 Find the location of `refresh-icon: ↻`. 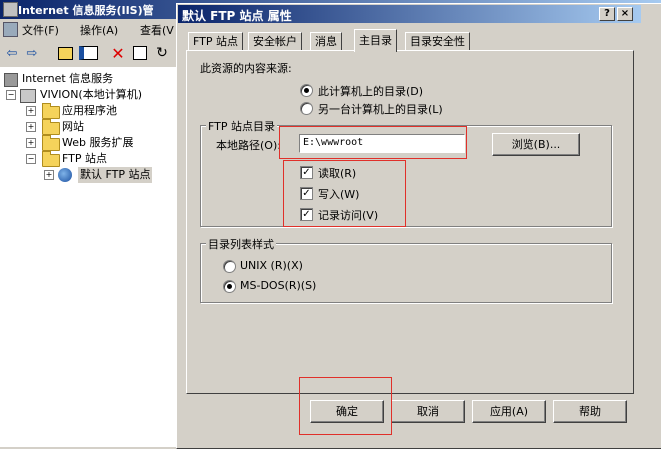

refresh-icon: ↻ is located at coordinates (162, 53).